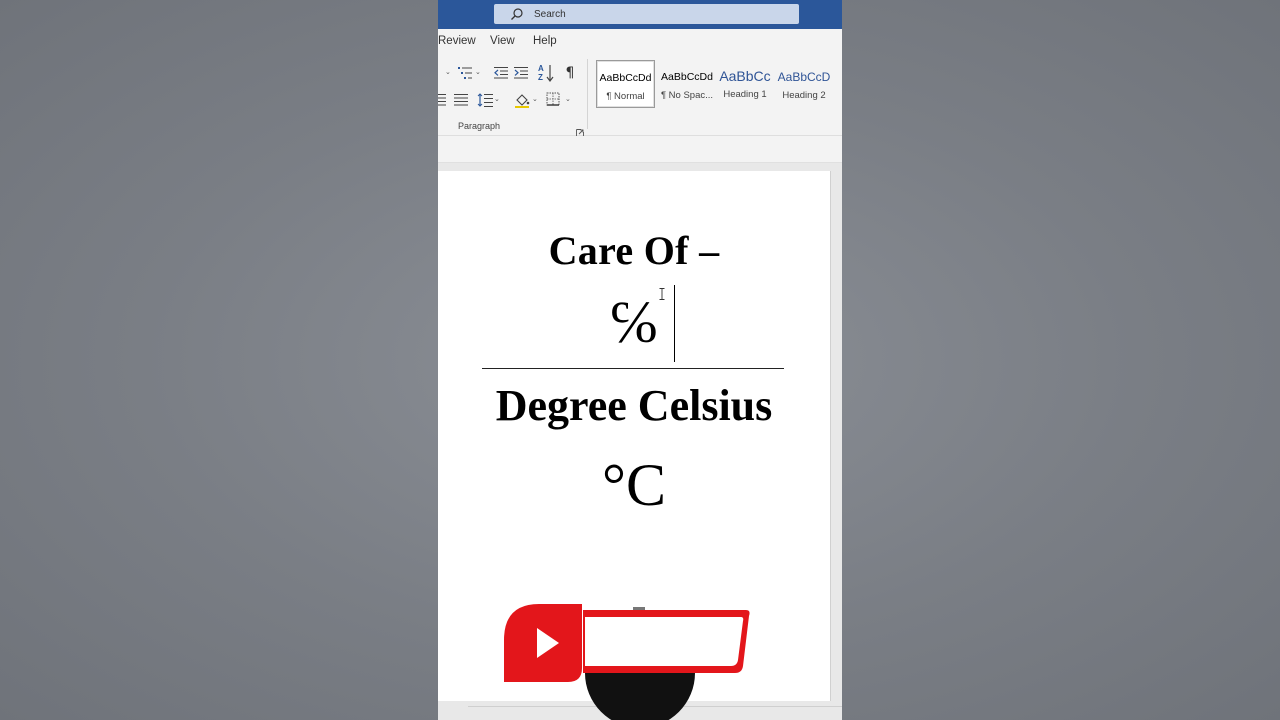  I want to click on line-spacing-icon, so click(485, 100).